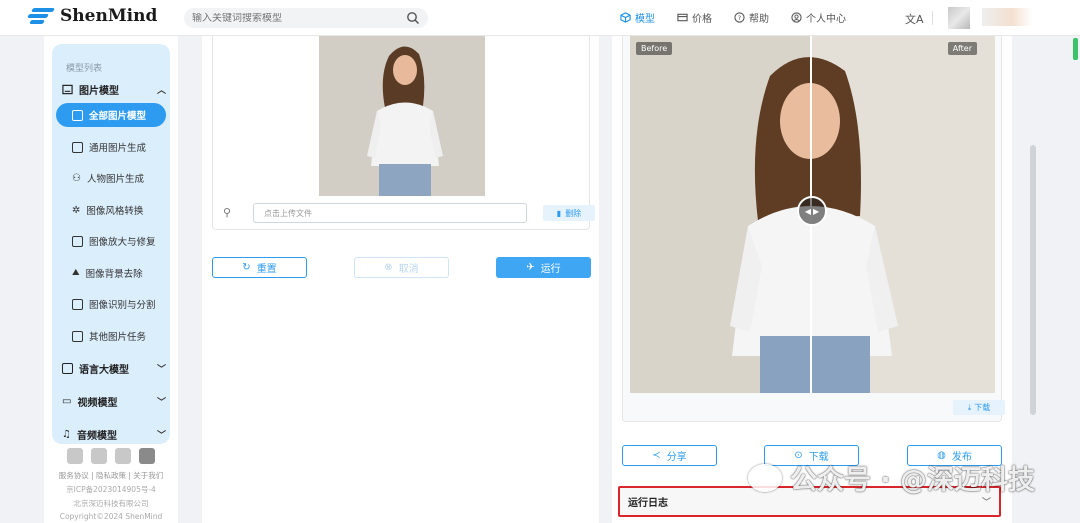 This screenshot has height=523, width=1080. Describe the element at coordinates (1075, 49) in the screenshot. I see `side-indicator` at that location.